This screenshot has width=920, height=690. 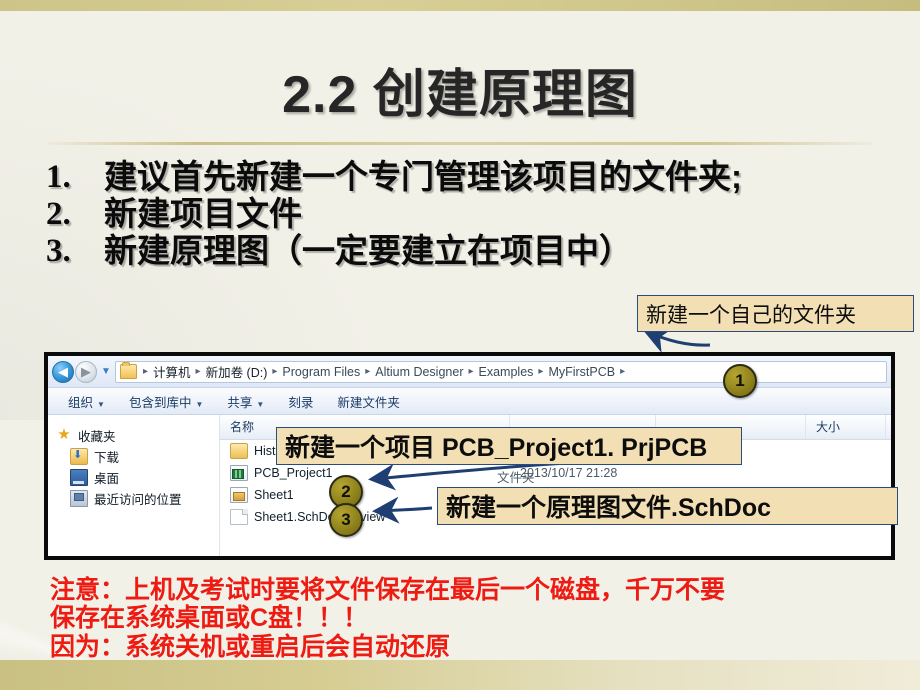 What do you see at coordinates (388, 590) in the screenshot?
I see `warning-line: 注意：上机及考试时要将文件保存在最后一个磁盘，千万不要` at bounding box center [388, 590].